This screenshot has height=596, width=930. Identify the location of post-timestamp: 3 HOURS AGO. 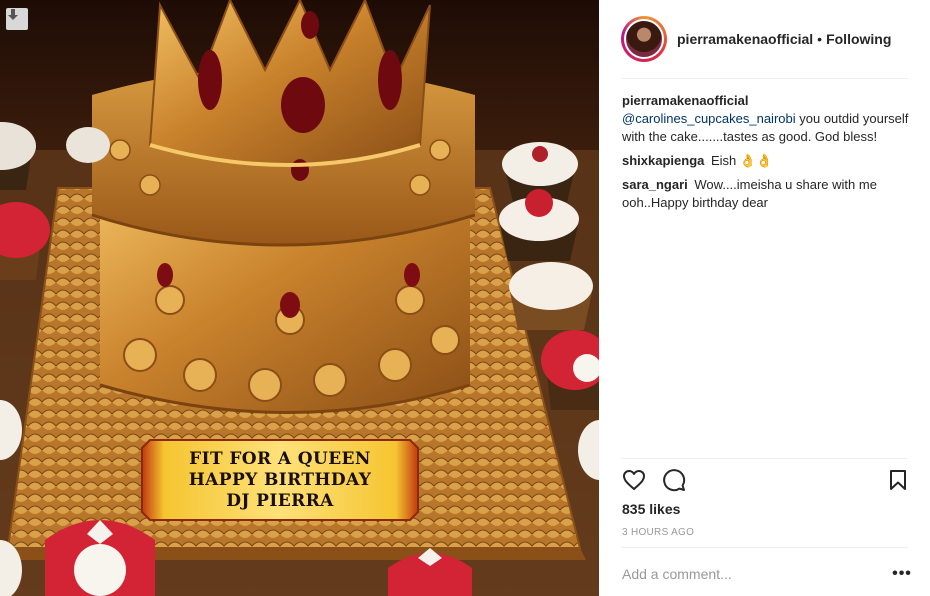
(658, 532).